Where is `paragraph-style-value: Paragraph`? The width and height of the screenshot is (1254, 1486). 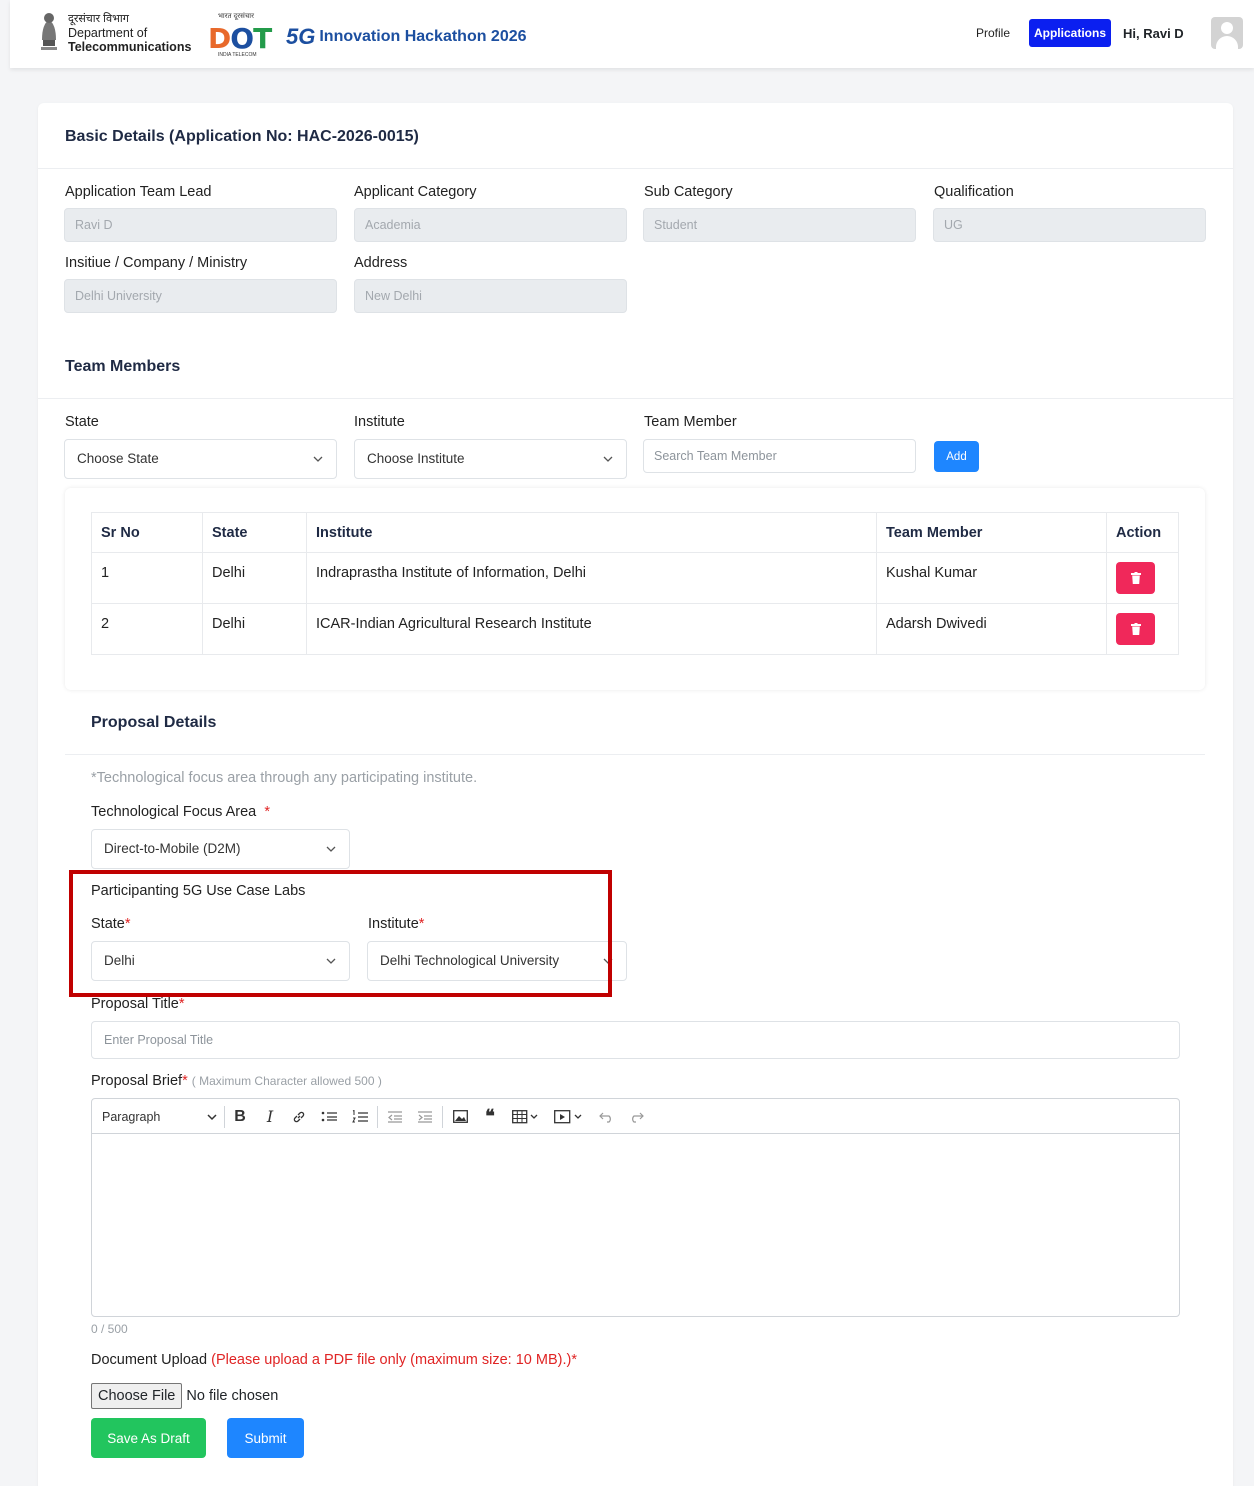 paragraph-style-value: Paragraph is located at coordinates (131, 1116).